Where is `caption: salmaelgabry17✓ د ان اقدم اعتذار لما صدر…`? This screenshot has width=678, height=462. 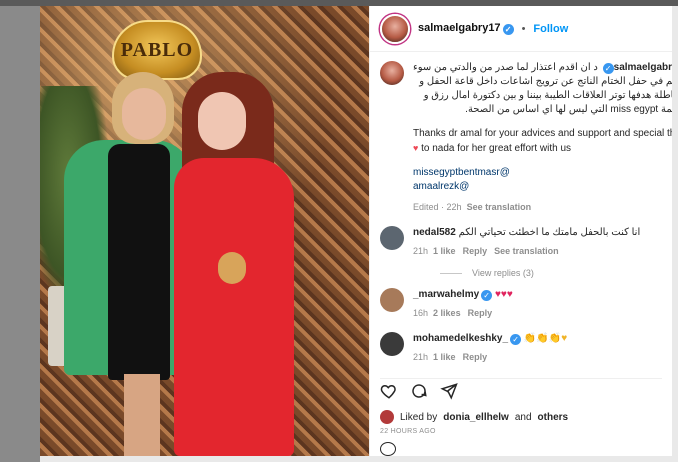
caption: salmaelgabry17✓ د ان اقدم اعتذار لما صدر… is located at coordinates (542, 137).